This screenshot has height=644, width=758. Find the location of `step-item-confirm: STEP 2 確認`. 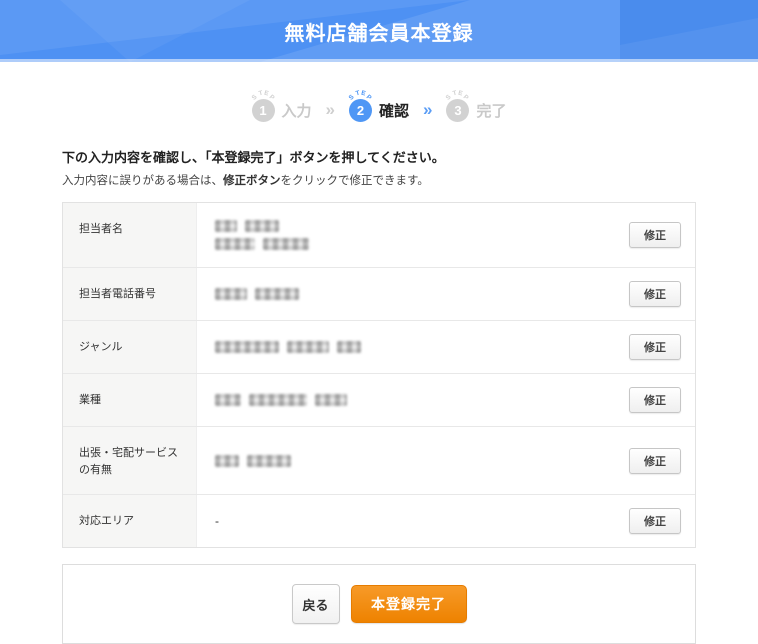

step-item-confirm: STEP 2 確認 is located at coordinates (378, 105).